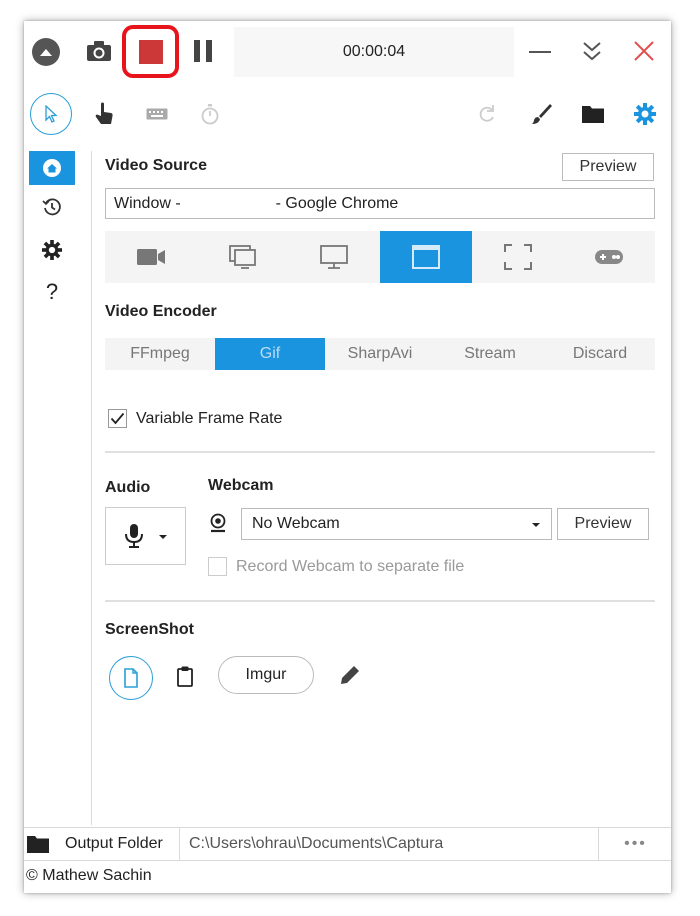 The width and height of the screenshot is (700, 916). I want to click on variable-frame-rate-label: Variable Frame Rate, so click(209, 418).